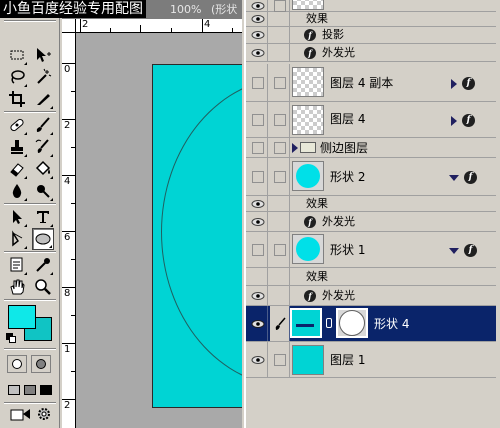 Image resolution: width=500 pixels, height=428 pixels. I want to click on layer-row-partial, so click(371, 6).